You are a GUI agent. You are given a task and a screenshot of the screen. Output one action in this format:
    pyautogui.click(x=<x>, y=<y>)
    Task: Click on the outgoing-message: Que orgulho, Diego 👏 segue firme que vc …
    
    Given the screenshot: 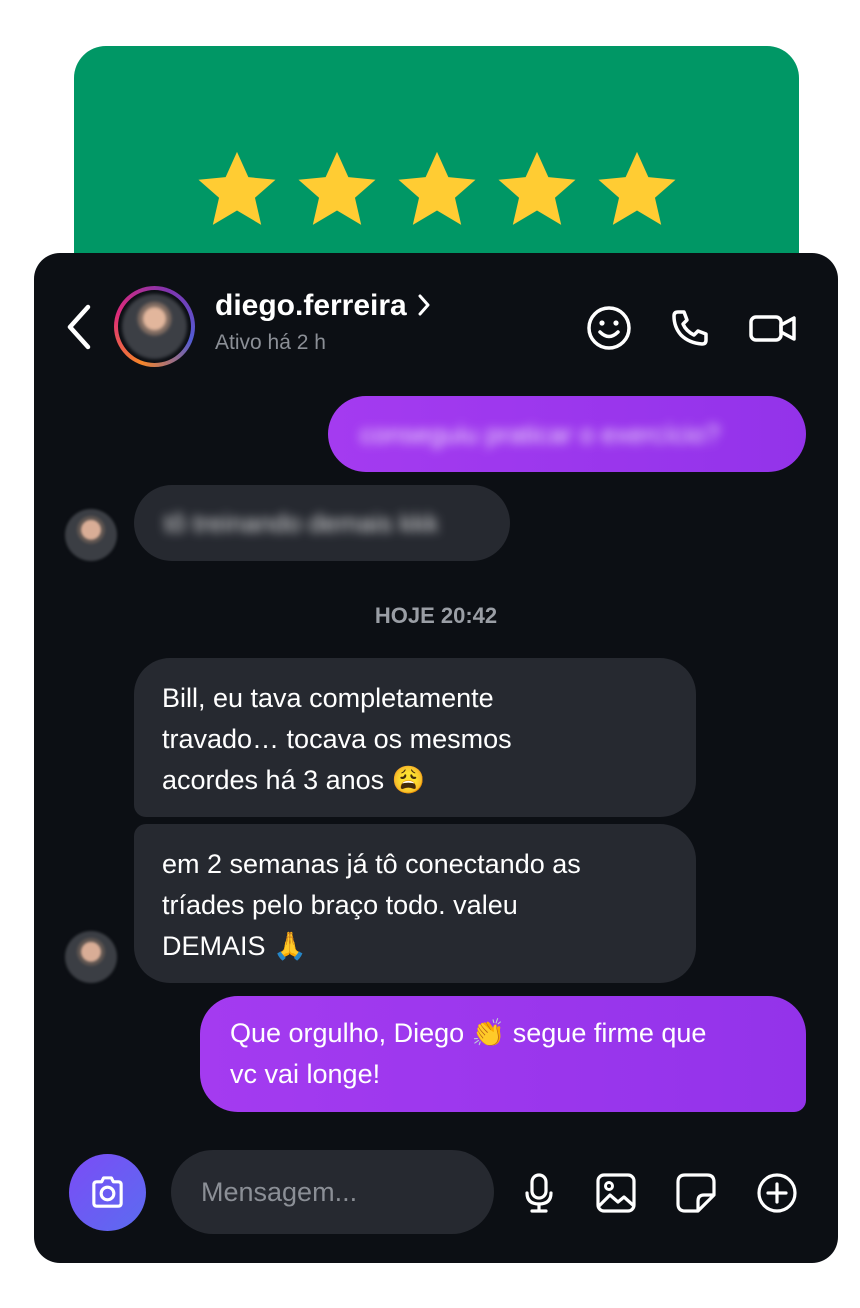 What is the action you would take?
    pyautogui.click(x=503, y=1054)
    